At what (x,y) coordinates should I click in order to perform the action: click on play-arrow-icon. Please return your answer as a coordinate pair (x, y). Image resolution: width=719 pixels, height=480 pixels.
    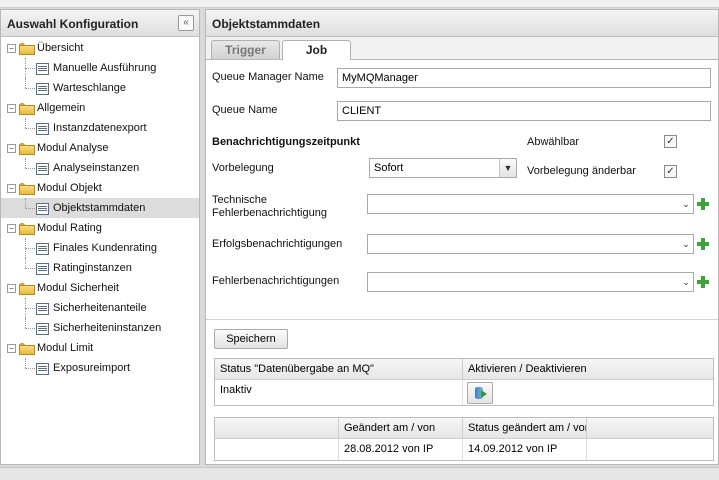
    Looking at the image, I should click on (484, 394).